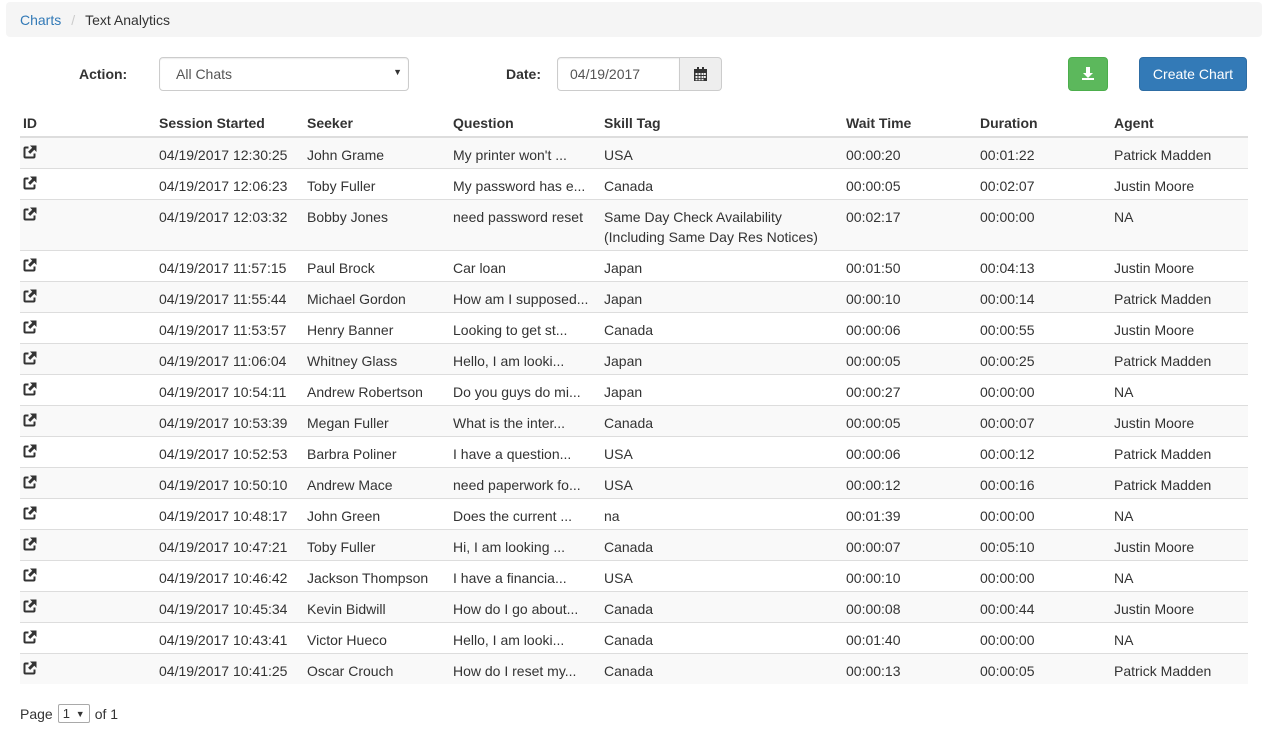  I want to click on cell-session-started: 04/19/2017 11:06:04, so click(230, 358).